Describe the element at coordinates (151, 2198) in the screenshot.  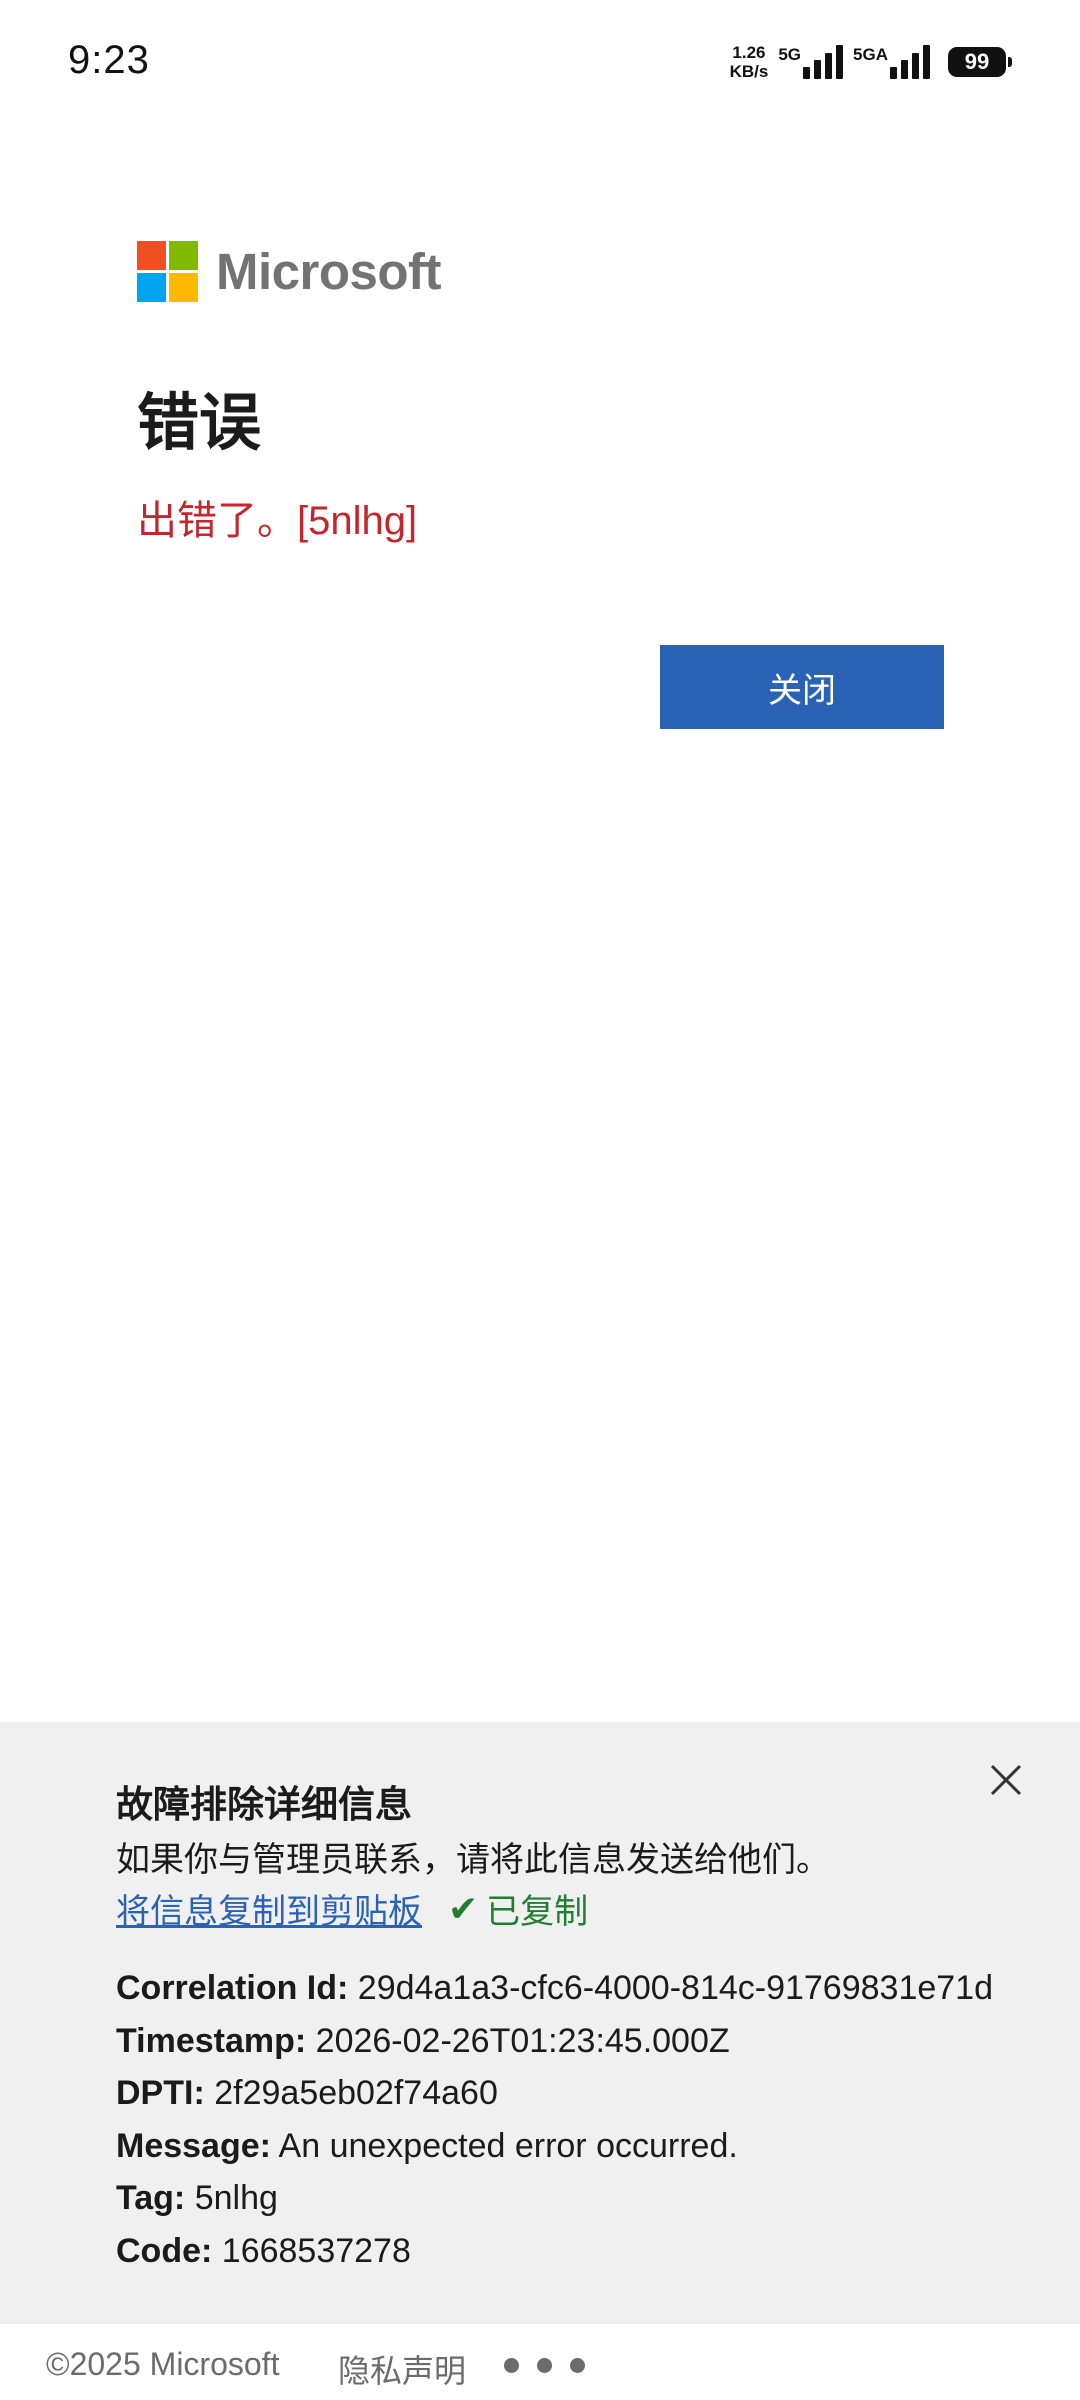
I see `detail-key: Tag:` at that location.